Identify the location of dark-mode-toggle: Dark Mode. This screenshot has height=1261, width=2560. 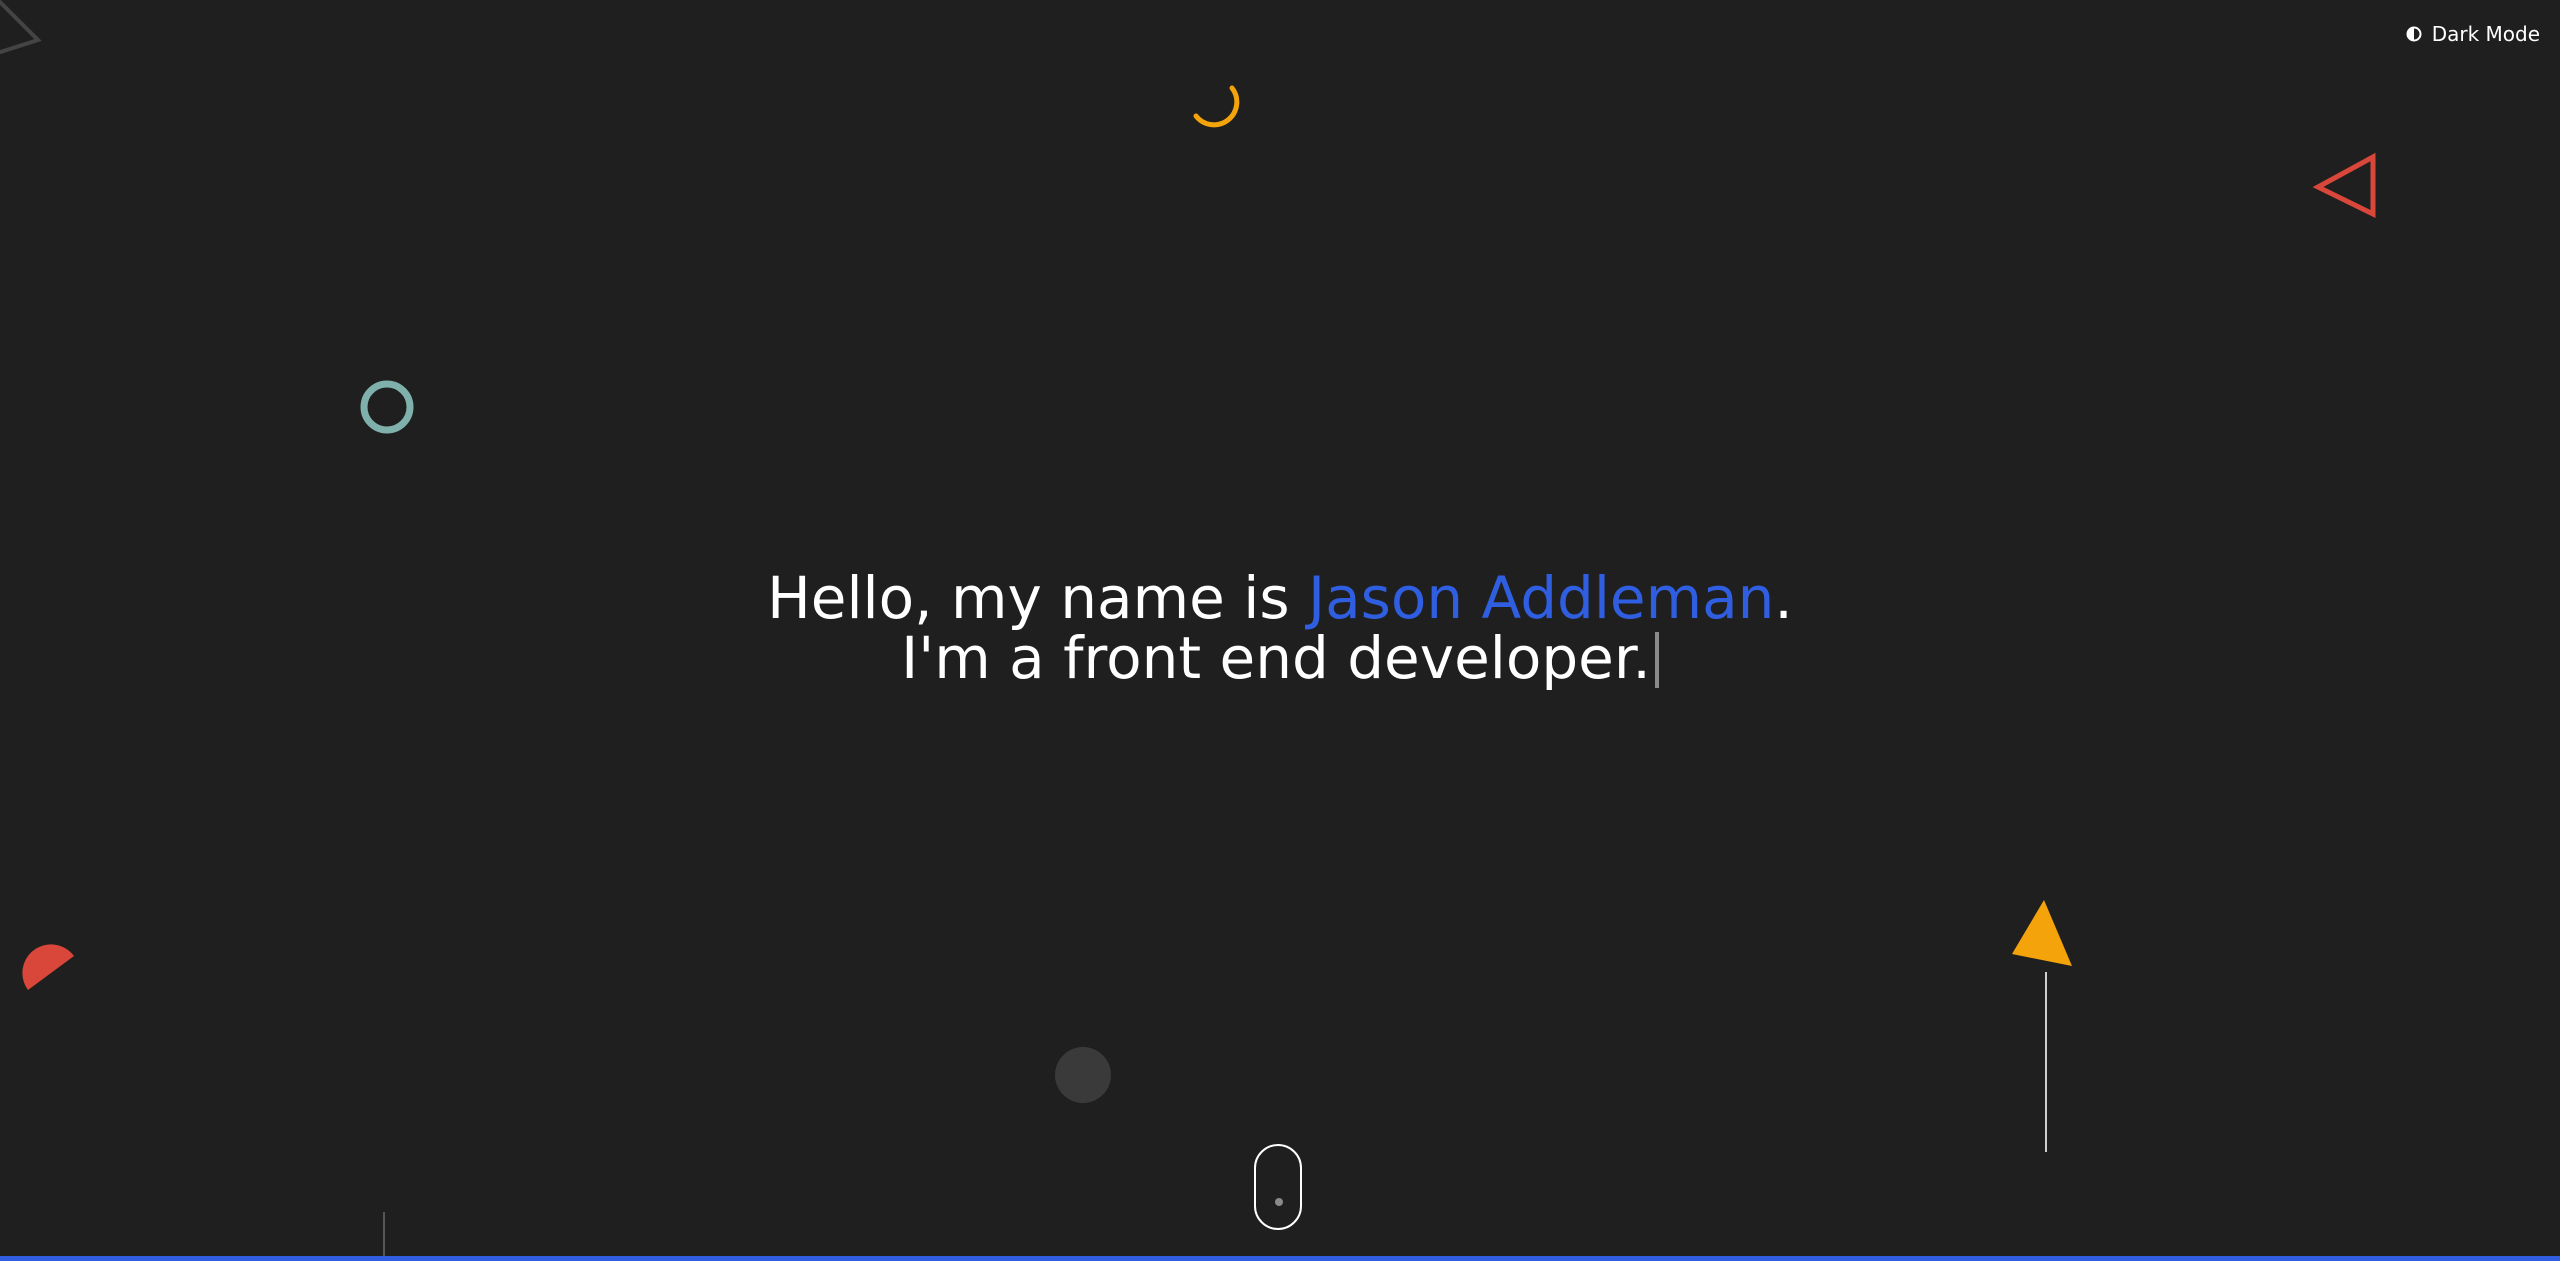
(2473, 34).